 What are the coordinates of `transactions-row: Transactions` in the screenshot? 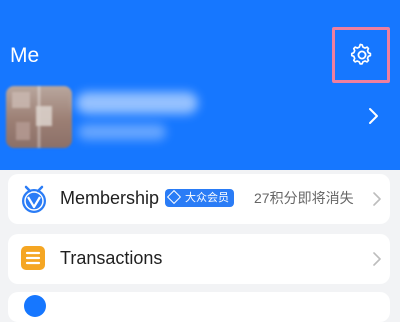 It's located at (199, 259).